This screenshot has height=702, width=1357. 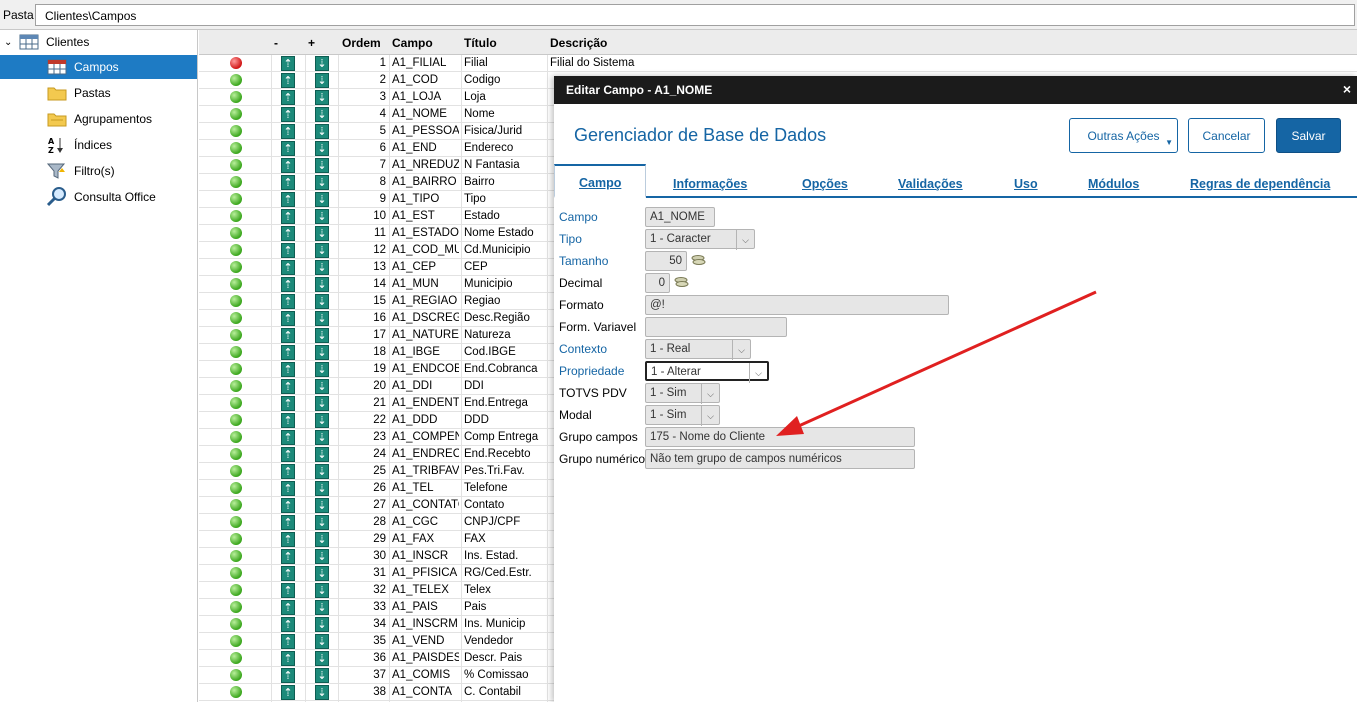 What do you see at coordinates (99, 42) in the screenshot?
I see `tree-root-clientes: ⌄ Clientes` at bounding box center [99, 42].